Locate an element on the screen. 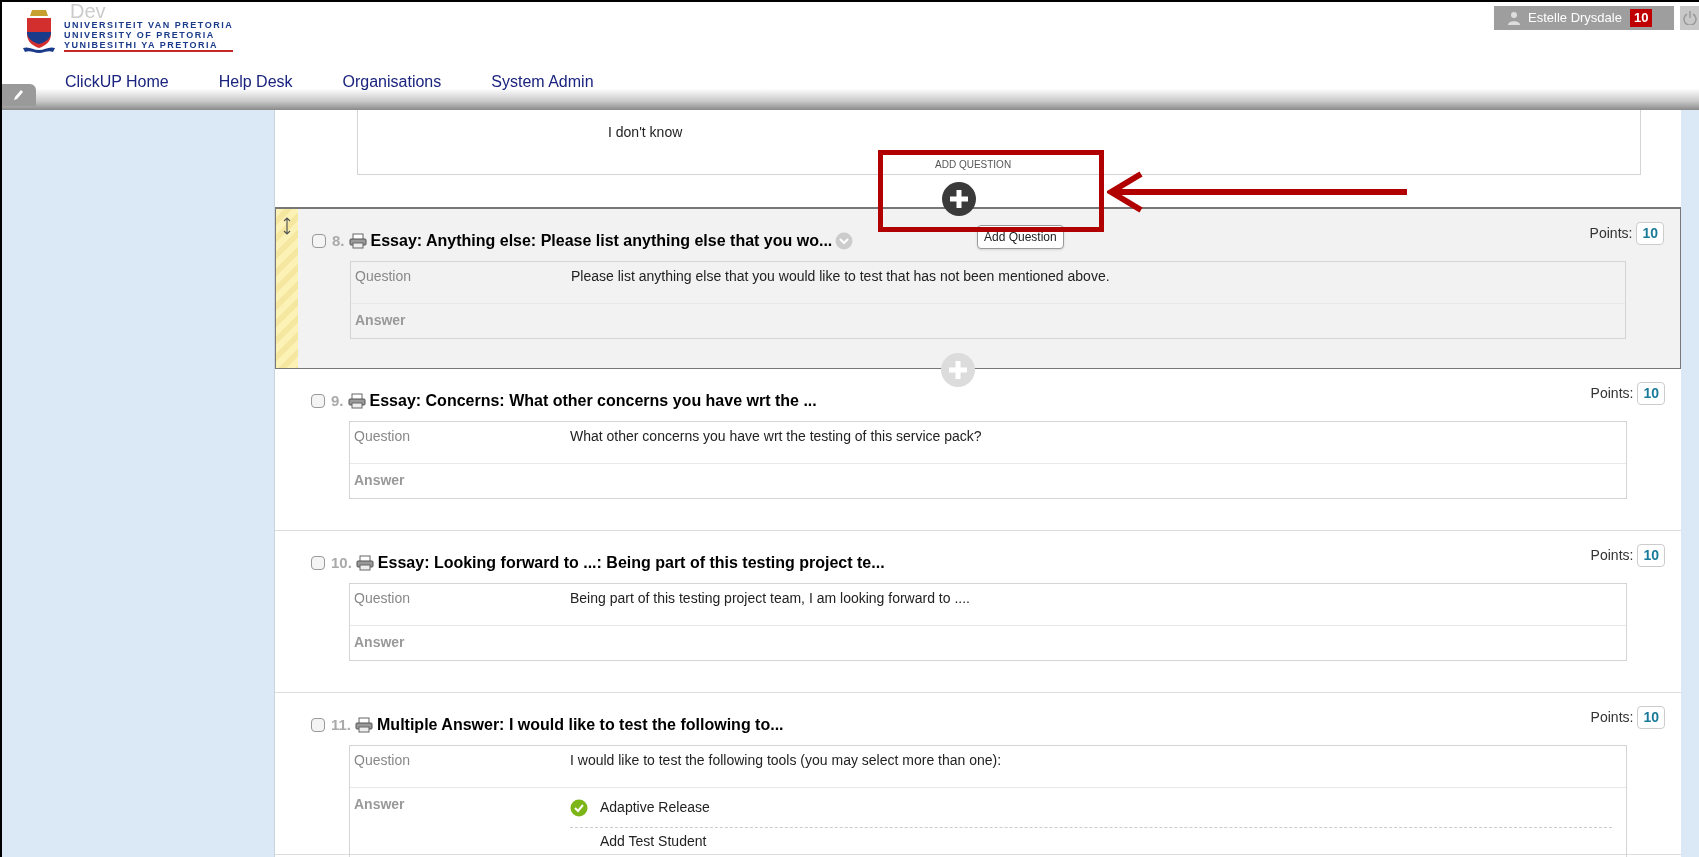 The image size is (1699, 857). question-number: 8. is located at coordinates (338, 240).